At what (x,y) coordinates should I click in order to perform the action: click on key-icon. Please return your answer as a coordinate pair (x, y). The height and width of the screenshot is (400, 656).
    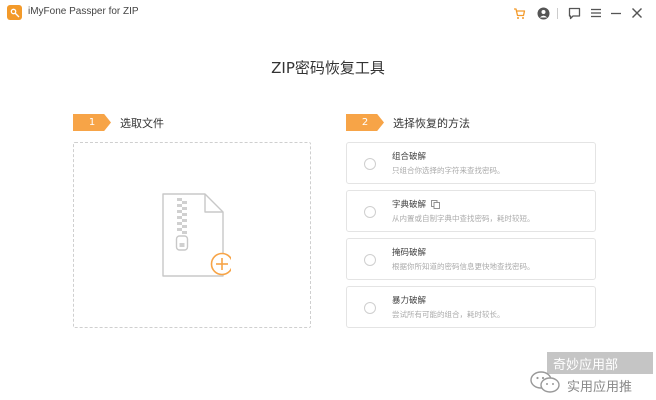
    Looking at the image, I should click on (14, 12).